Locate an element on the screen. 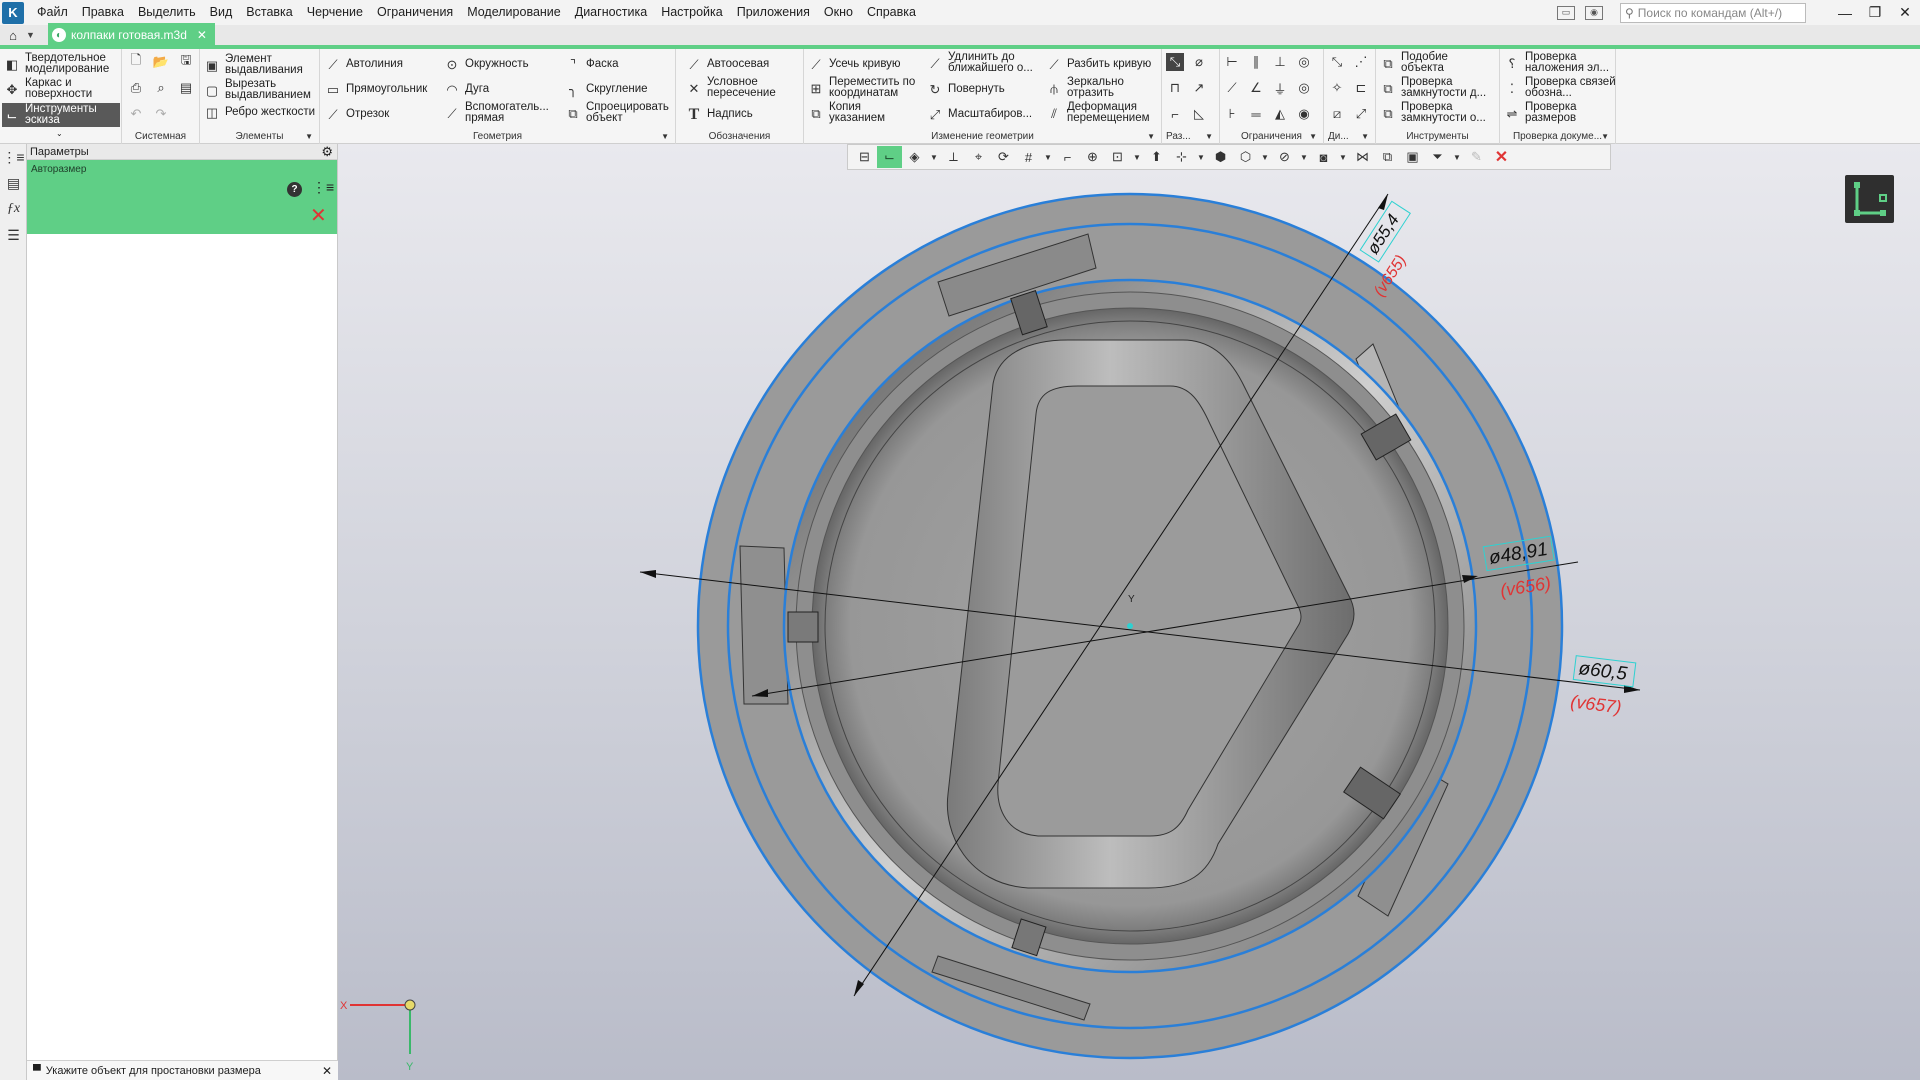  collapse-icon: ⌄ is located at coordinates (59, 133).